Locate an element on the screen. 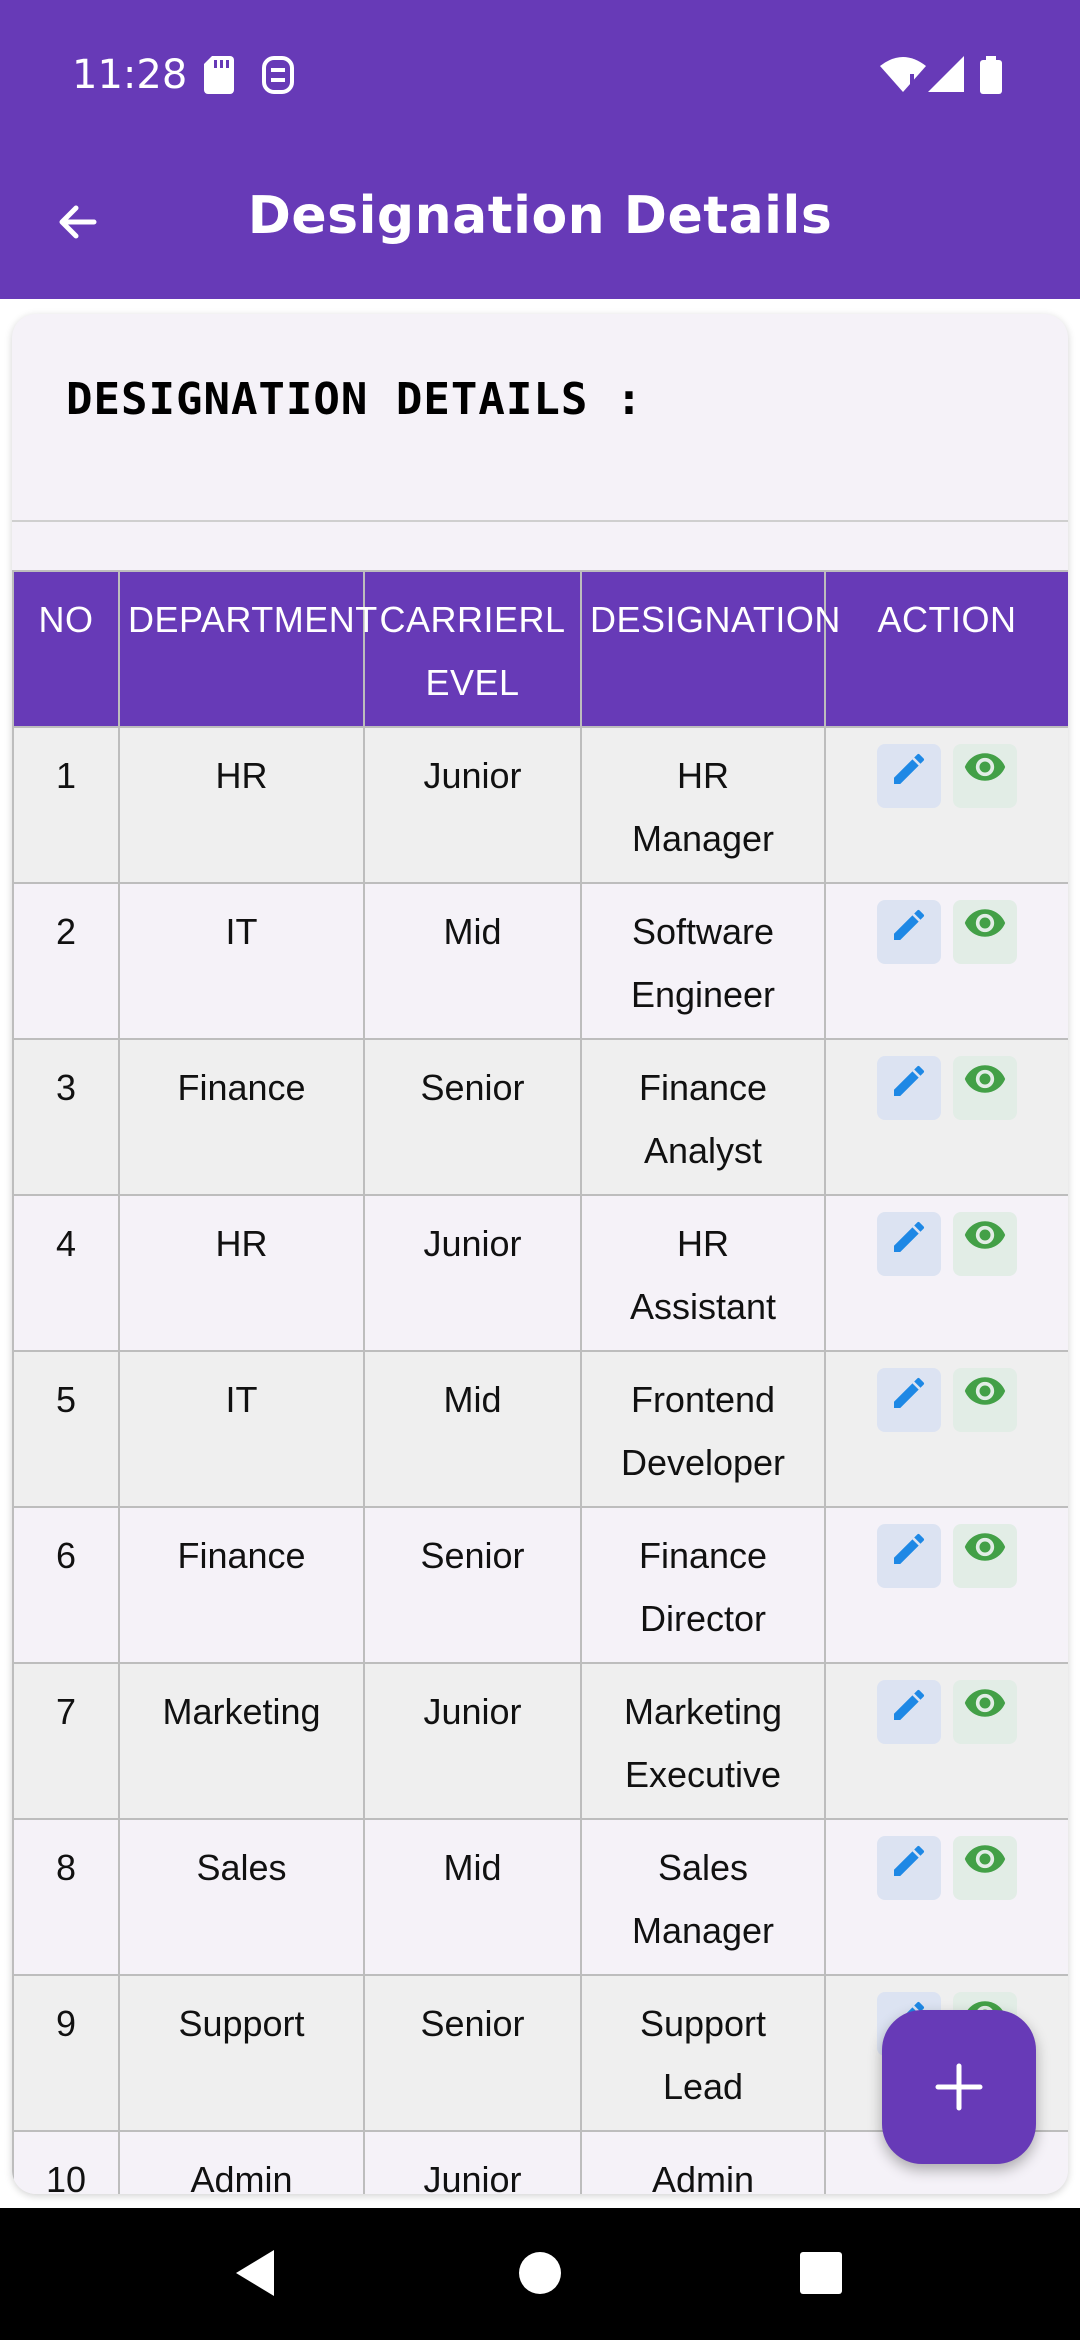  table-row: 4 HR Junior HR Assistant is located at coordinates (540, 1273).